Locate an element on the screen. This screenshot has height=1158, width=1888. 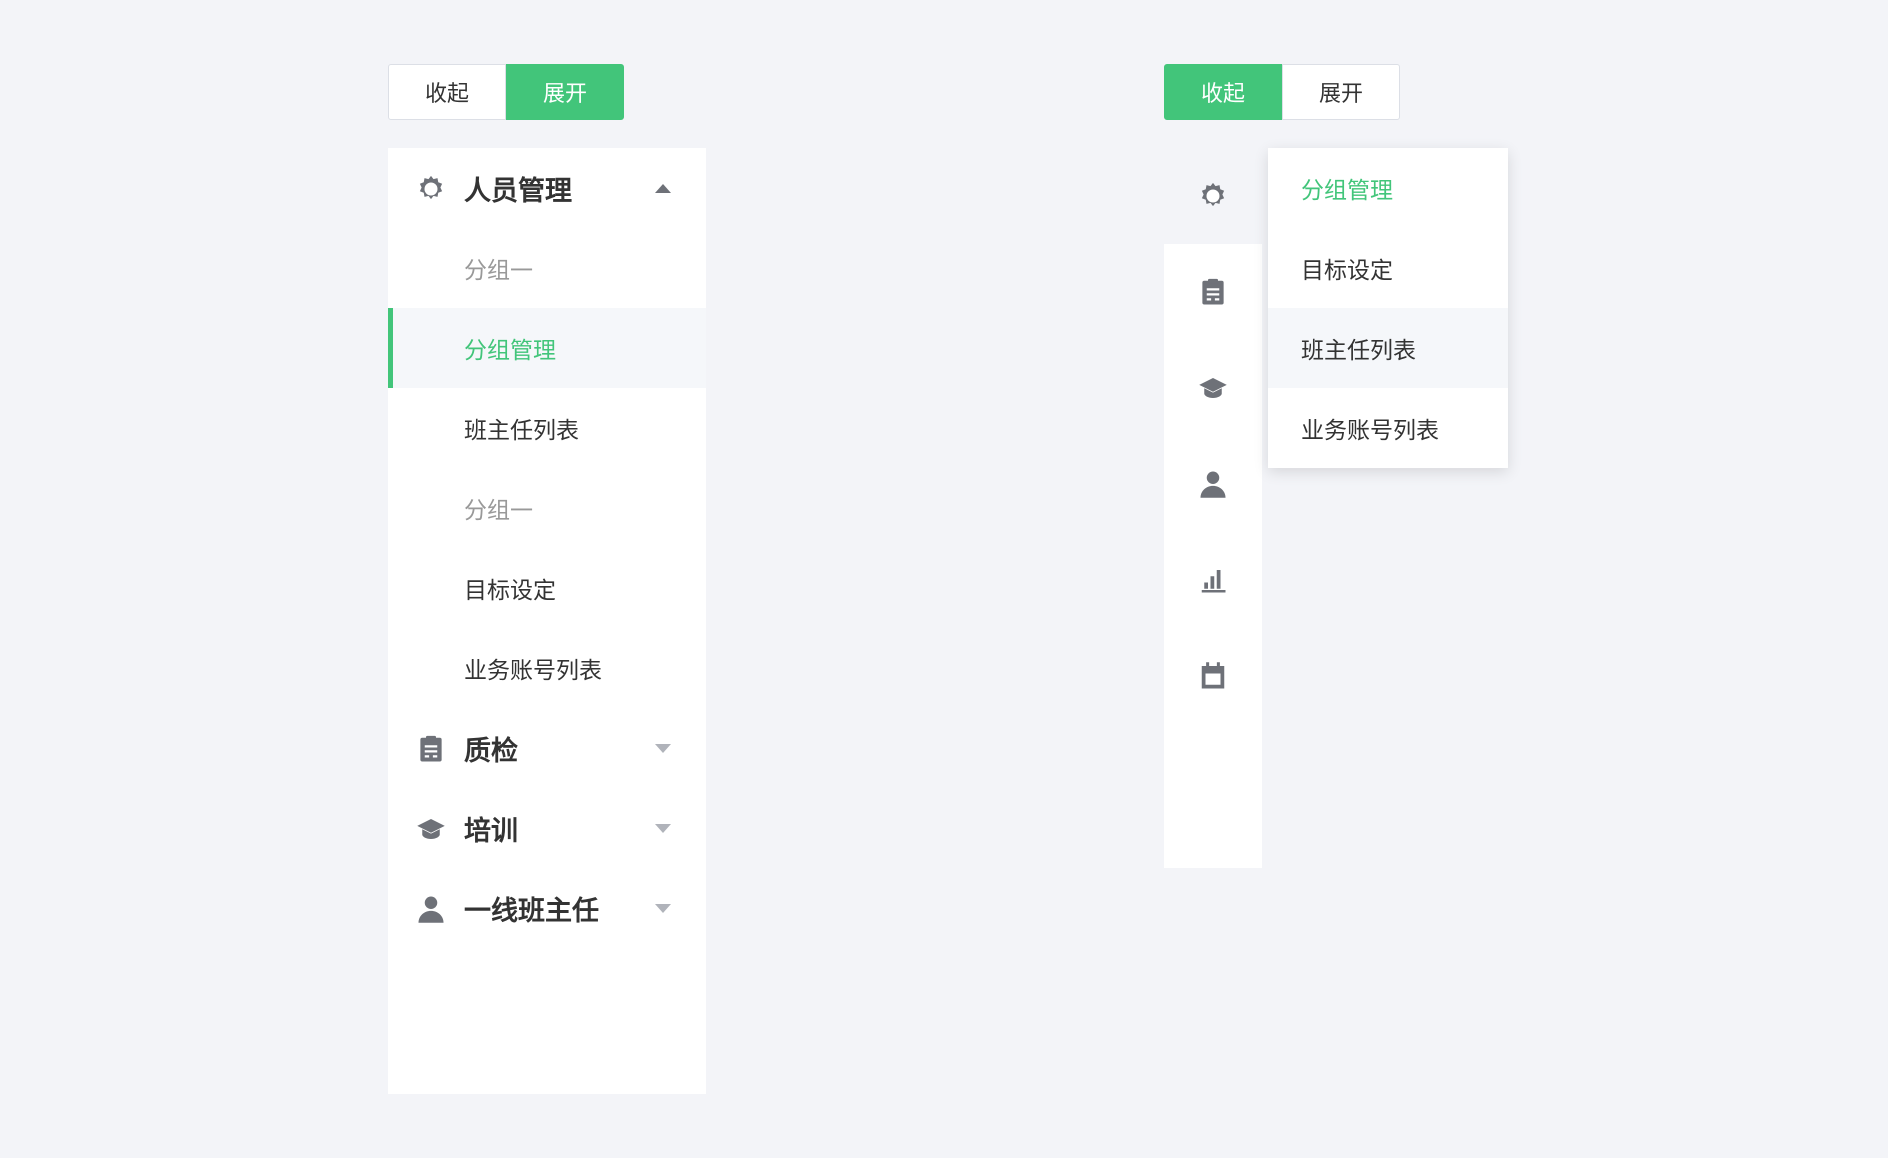
bar-chart-icon is located at coordinates (1213, 580).